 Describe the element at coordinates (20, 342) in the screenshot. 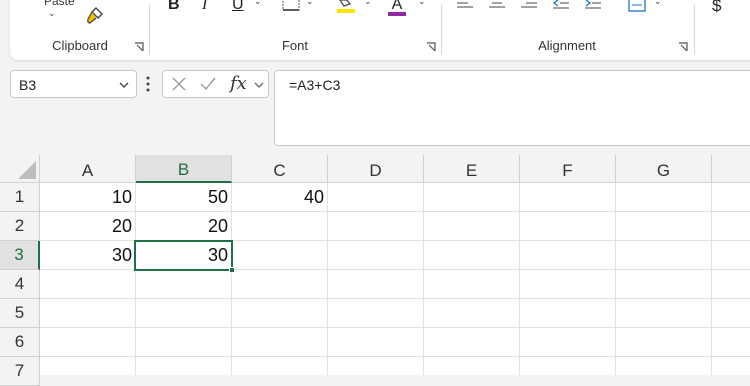

I see `row-header-6: 6` at that location.